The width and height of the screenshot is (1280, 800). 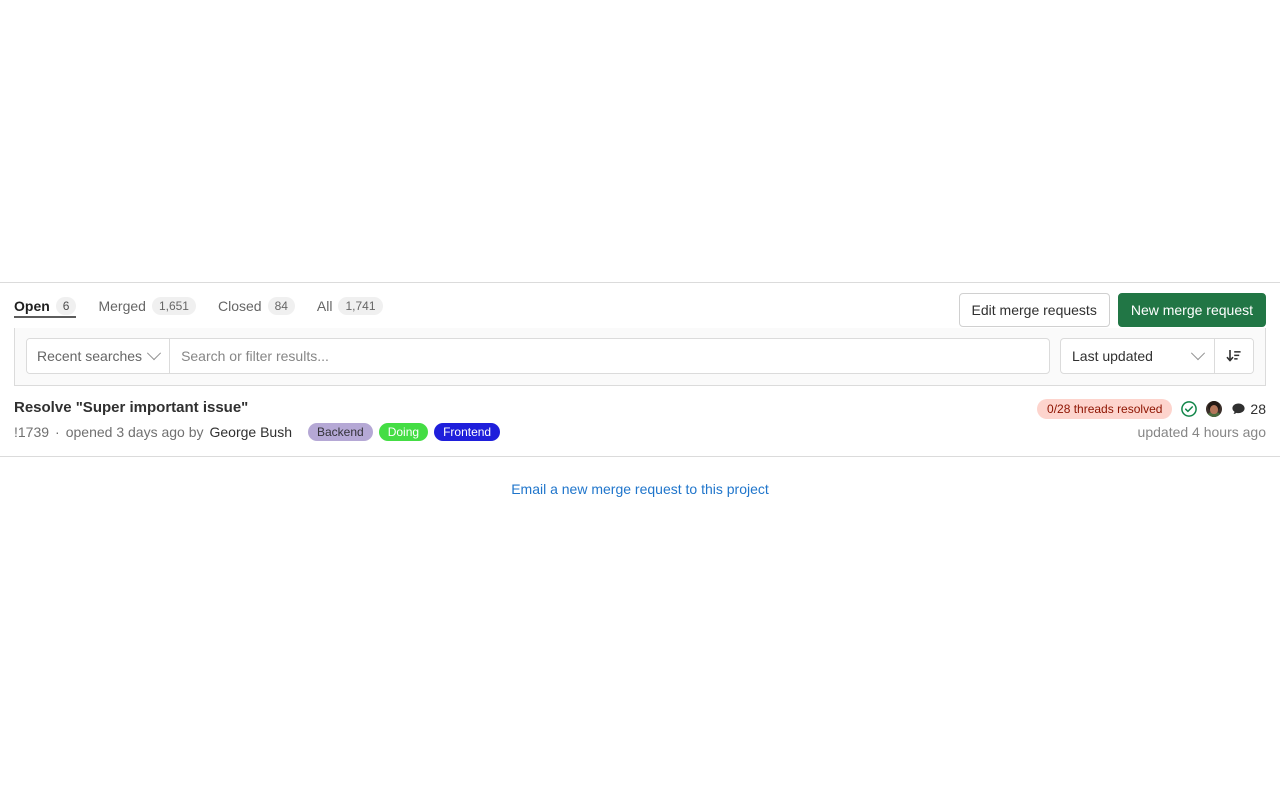 I want to click on tab-list: Open 6 Merged 1,651 Closed 84 All 1,741, so click(x=204, y=306).